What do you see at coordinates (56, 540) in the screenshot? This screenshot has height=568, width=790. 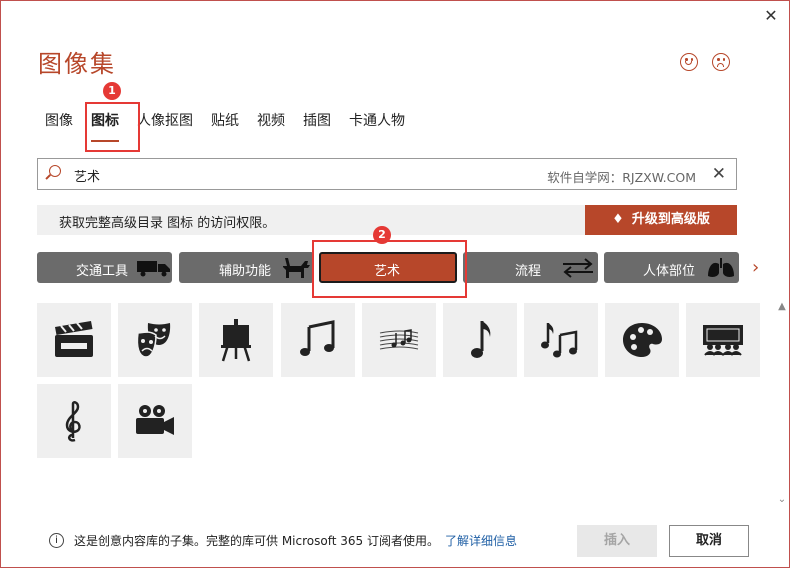 I see `info-icon: i` at bounding box center [56, 540].